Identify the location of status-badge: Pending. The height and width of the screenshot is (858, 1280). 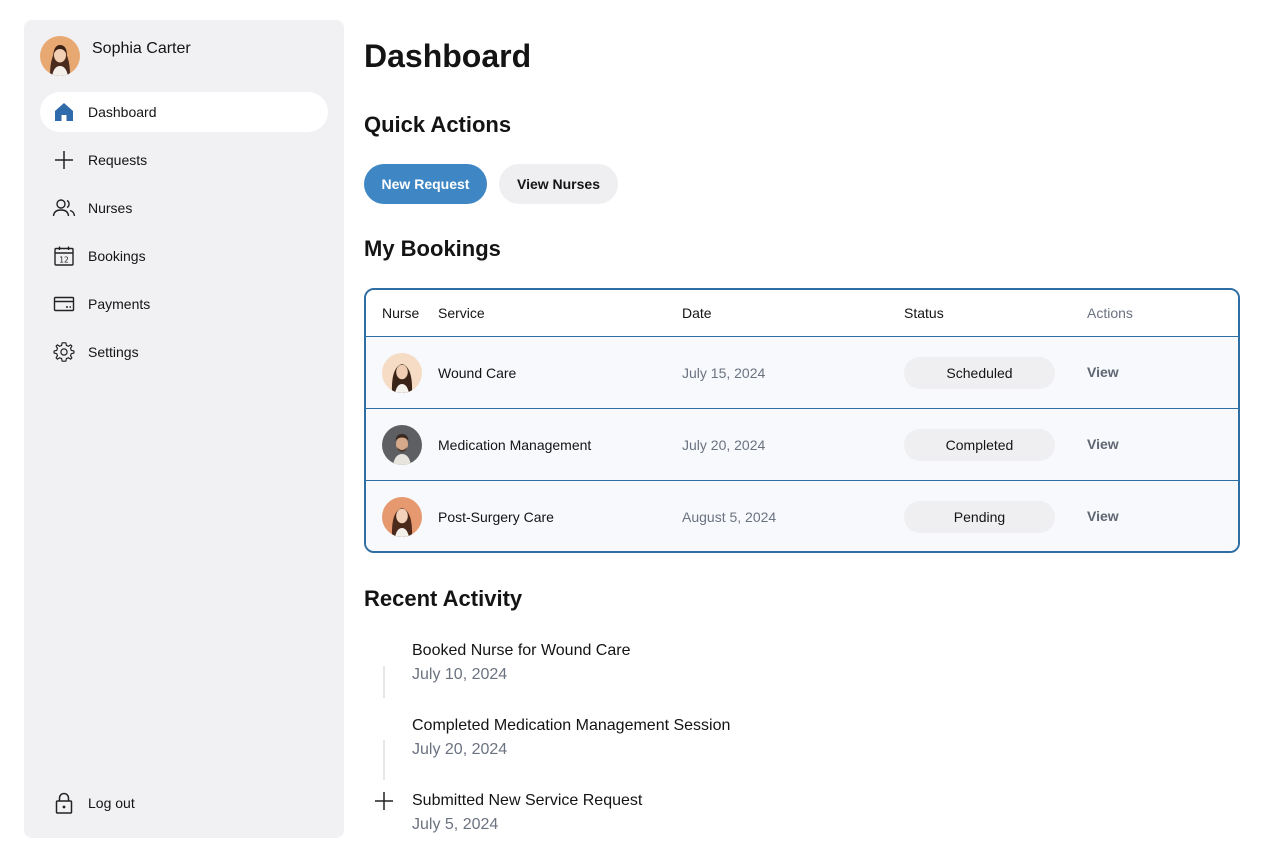
(979, 517).